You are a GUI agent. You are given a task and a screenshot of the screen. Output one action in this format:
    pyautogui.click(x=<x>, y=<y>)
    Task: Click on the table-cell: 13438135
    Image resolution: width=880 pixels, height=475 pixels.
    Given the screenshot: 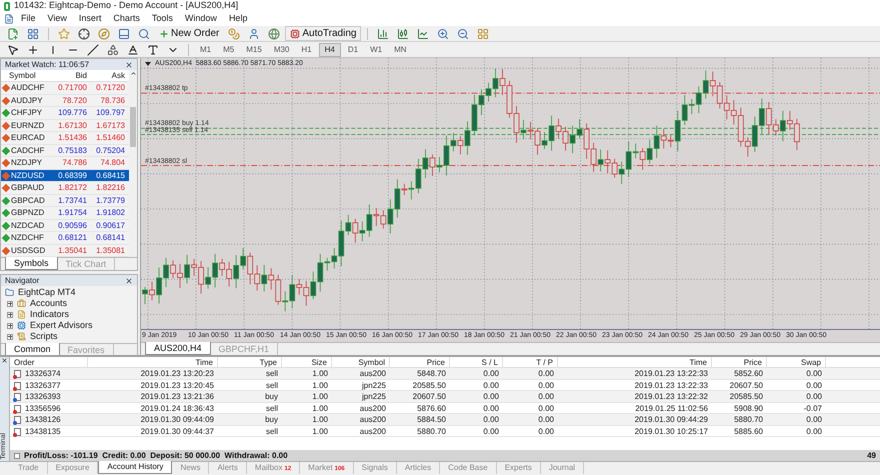 What is the action you would take?
    pyautogui.click(x=43, y=432)
    